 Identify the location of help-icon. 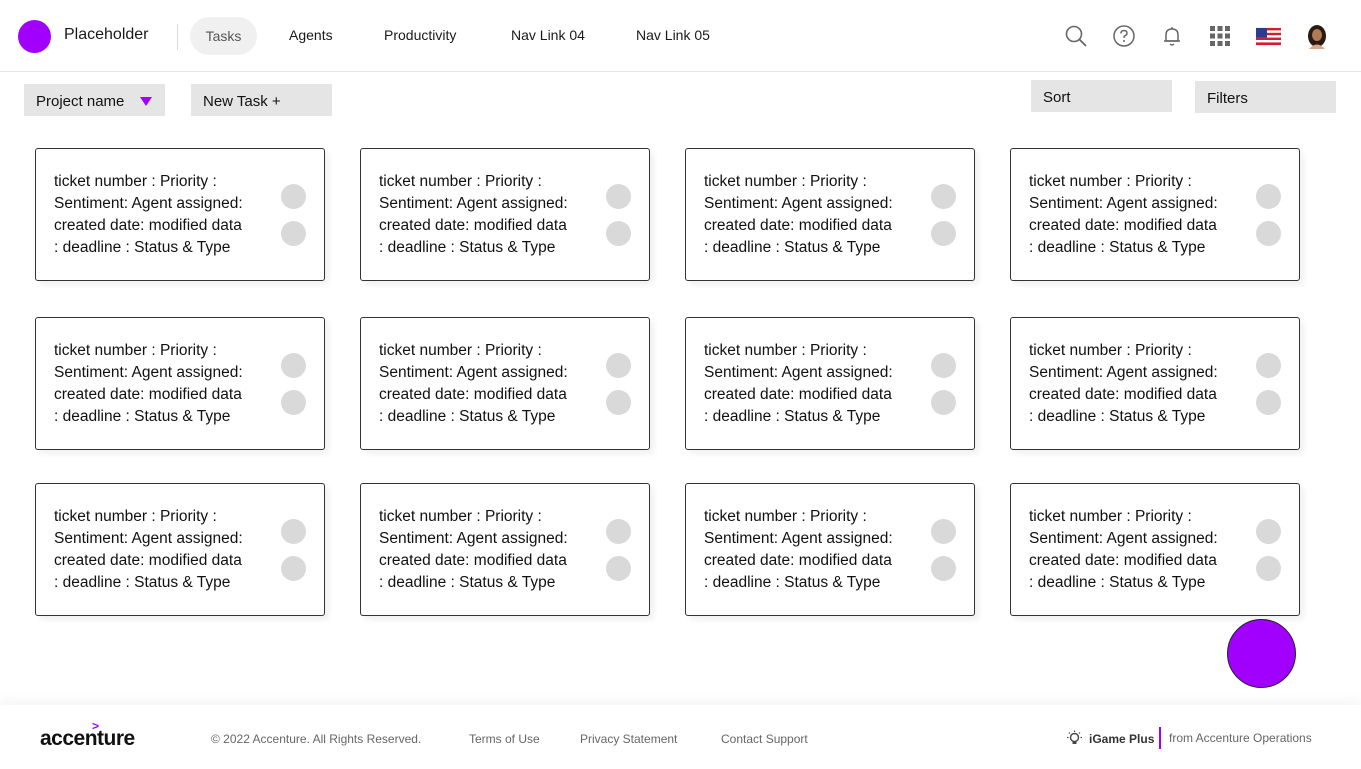
(1124, 36).